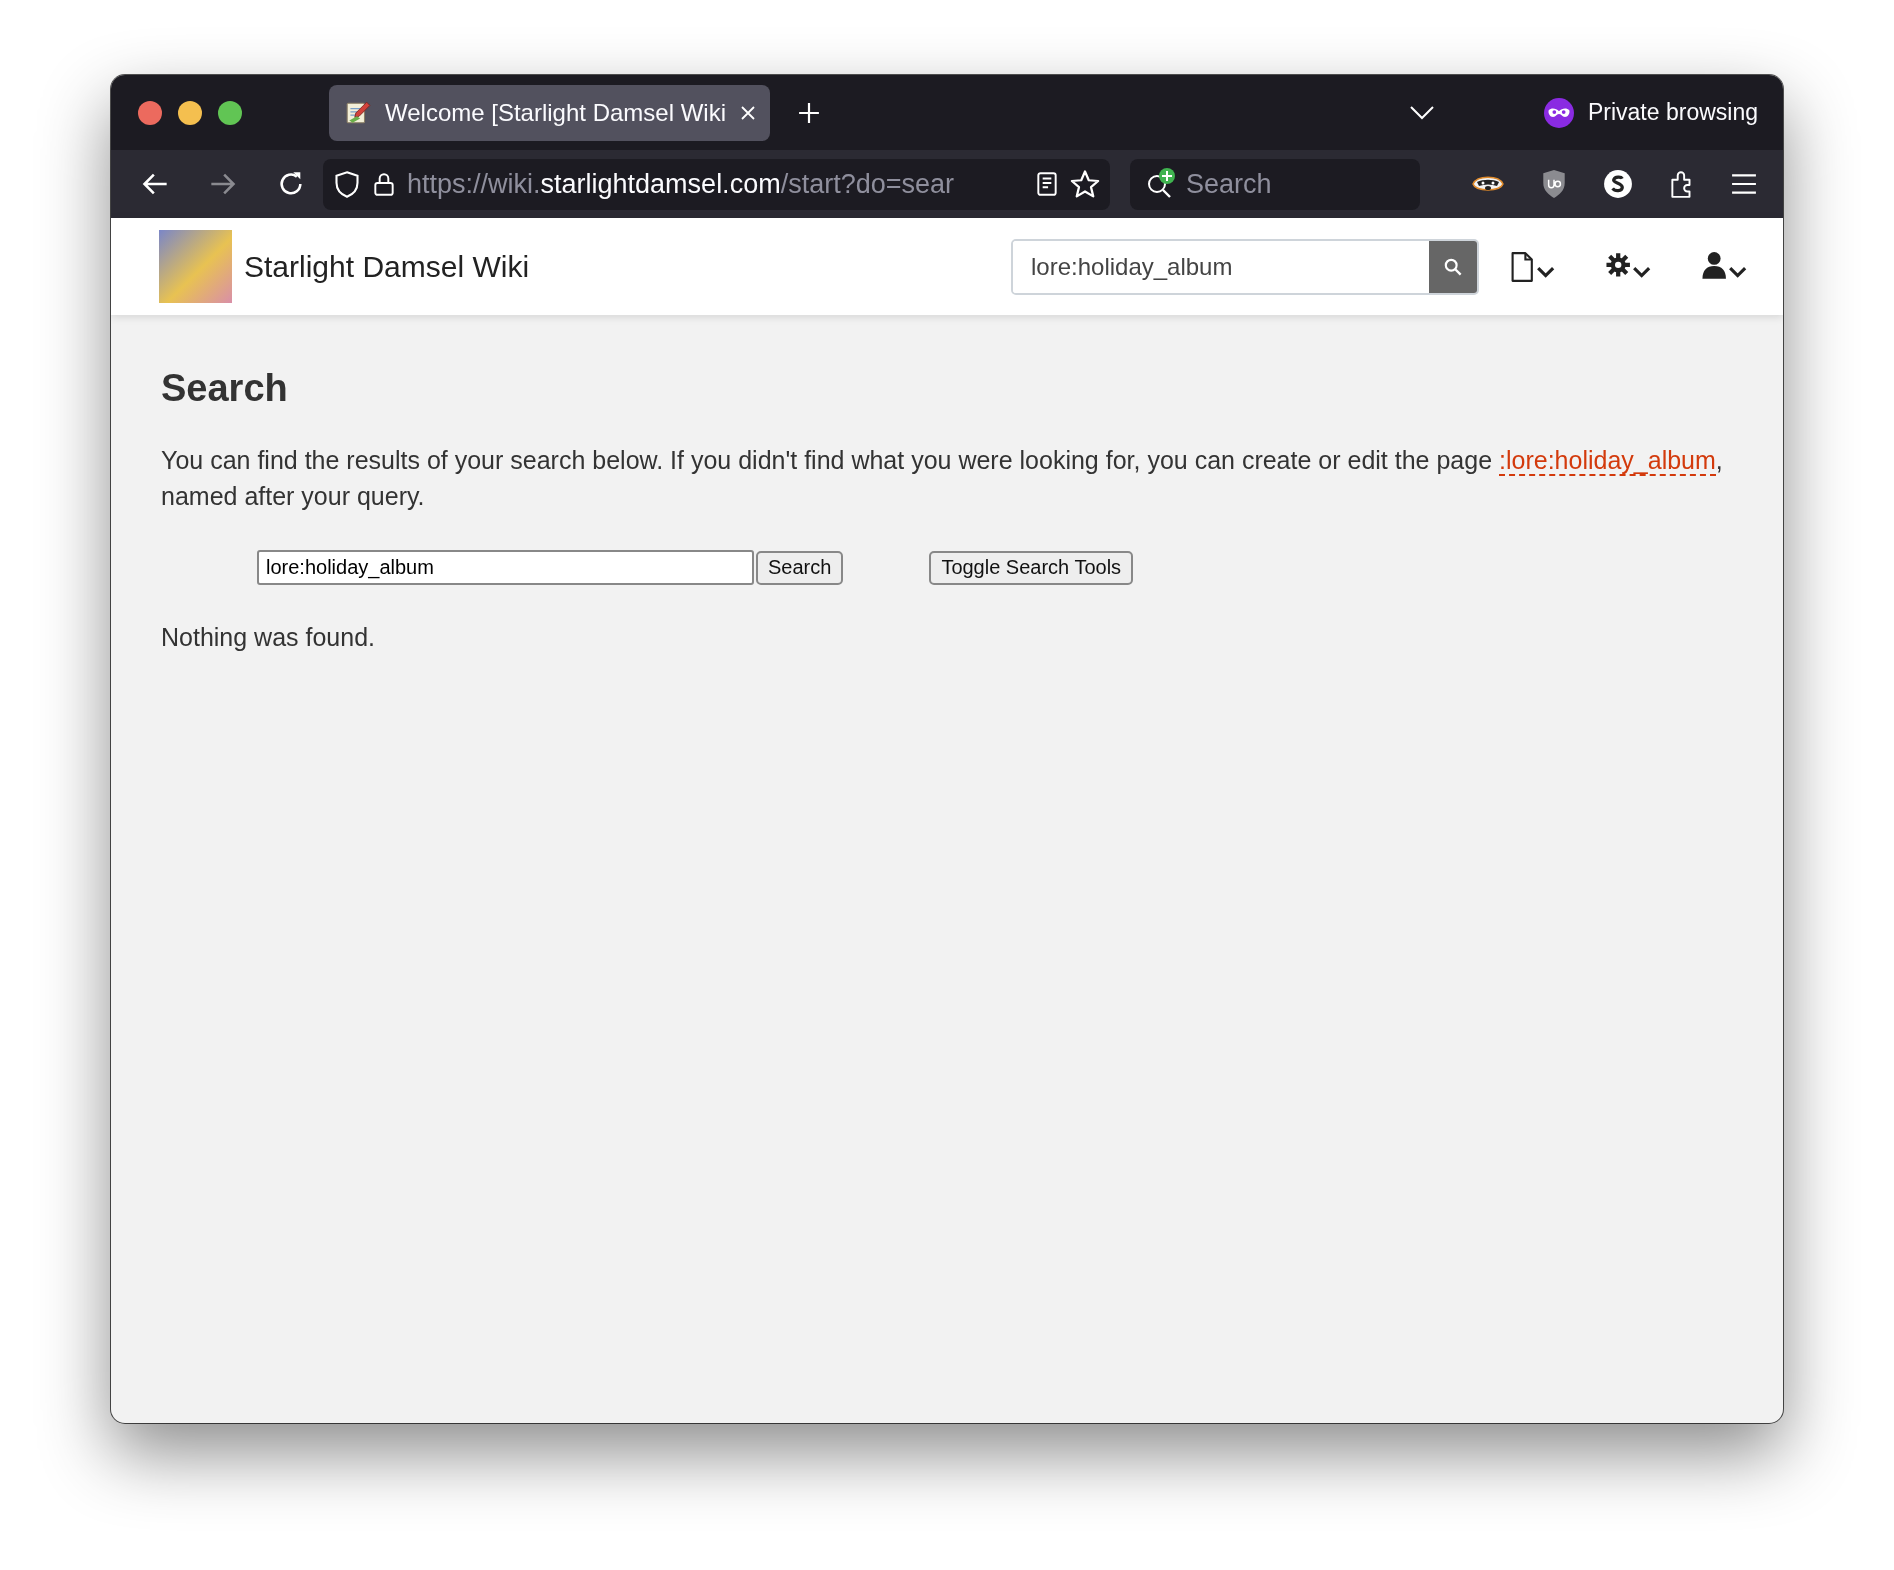  I want to click on zoom-window-button, so click(230, 112).